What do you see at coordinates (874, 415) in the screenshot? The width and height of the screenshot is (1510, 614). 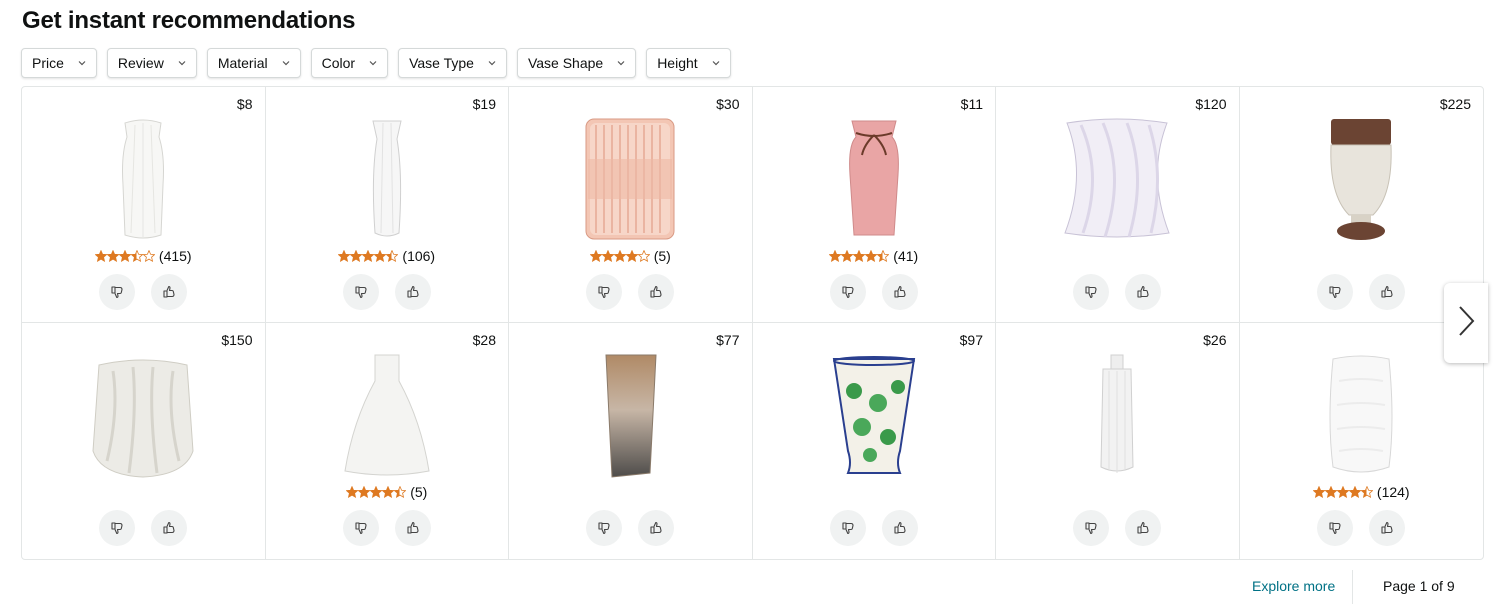 I see `green-floral-pottery-vase-image` at bounding box center [874, 415].